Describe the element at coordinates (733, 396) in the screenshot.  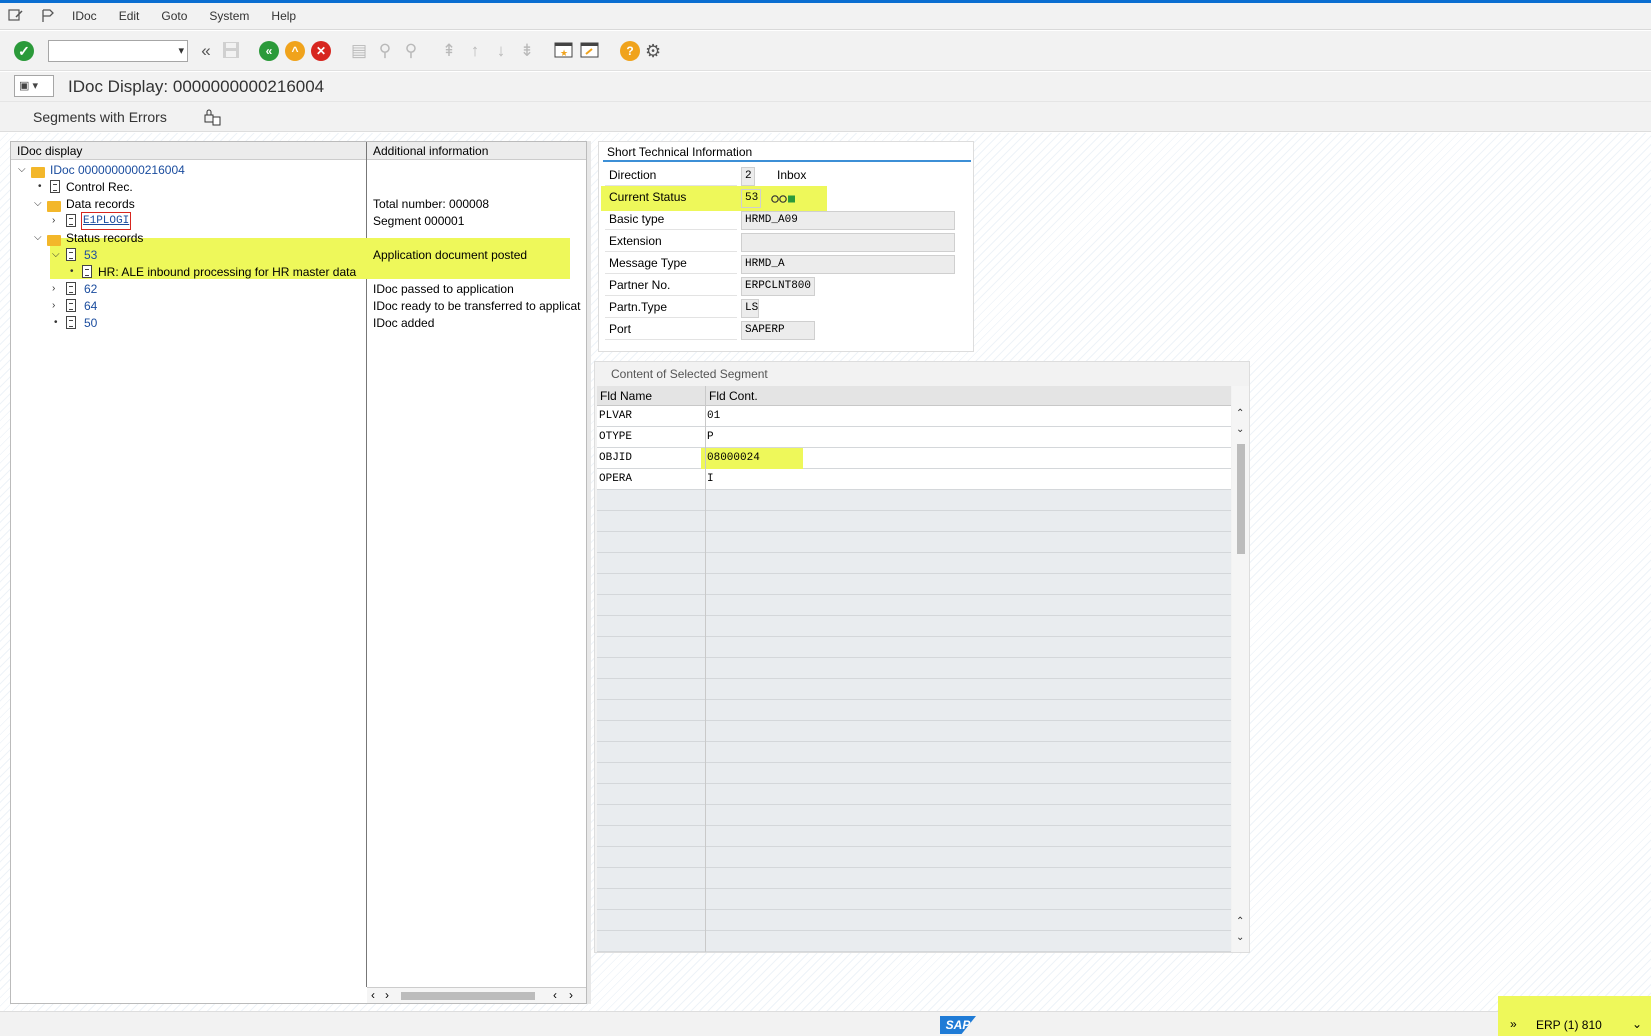
I see `grid-col-field-content: Fld Cont.` at that location.